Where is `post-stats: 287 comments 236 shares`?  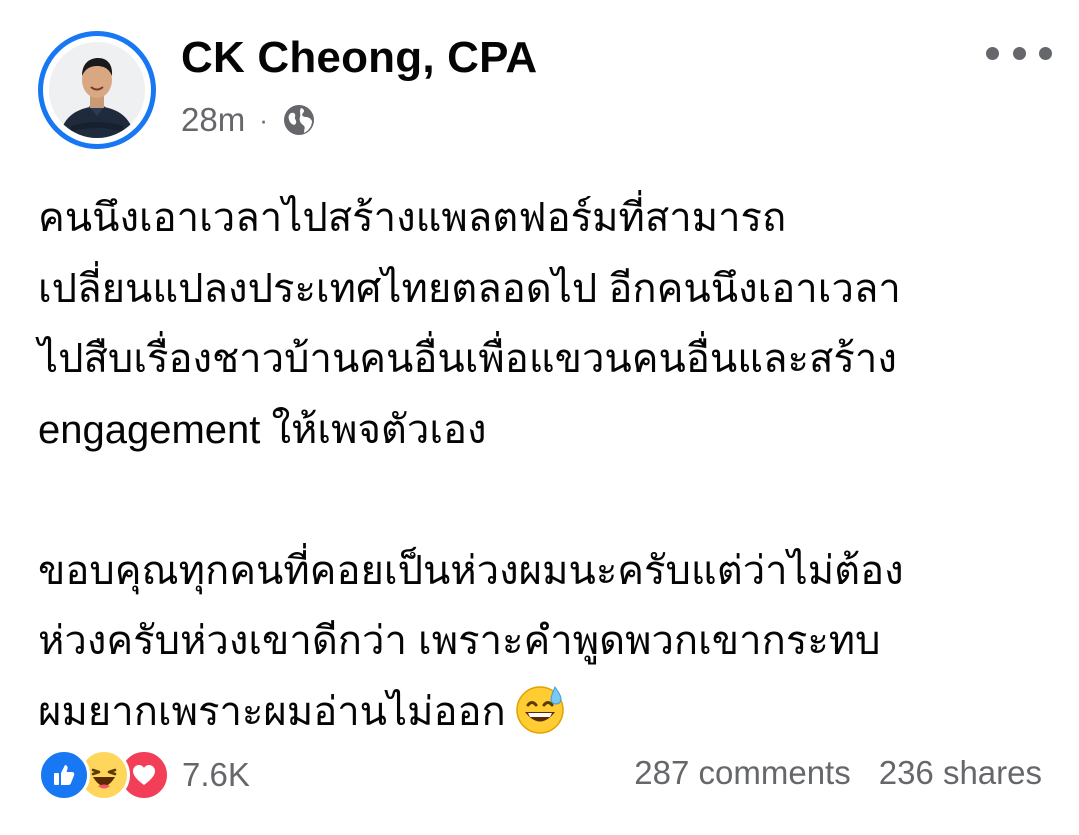 post-stats: 287 comments 236 shares is located at coordinates (838, 773).